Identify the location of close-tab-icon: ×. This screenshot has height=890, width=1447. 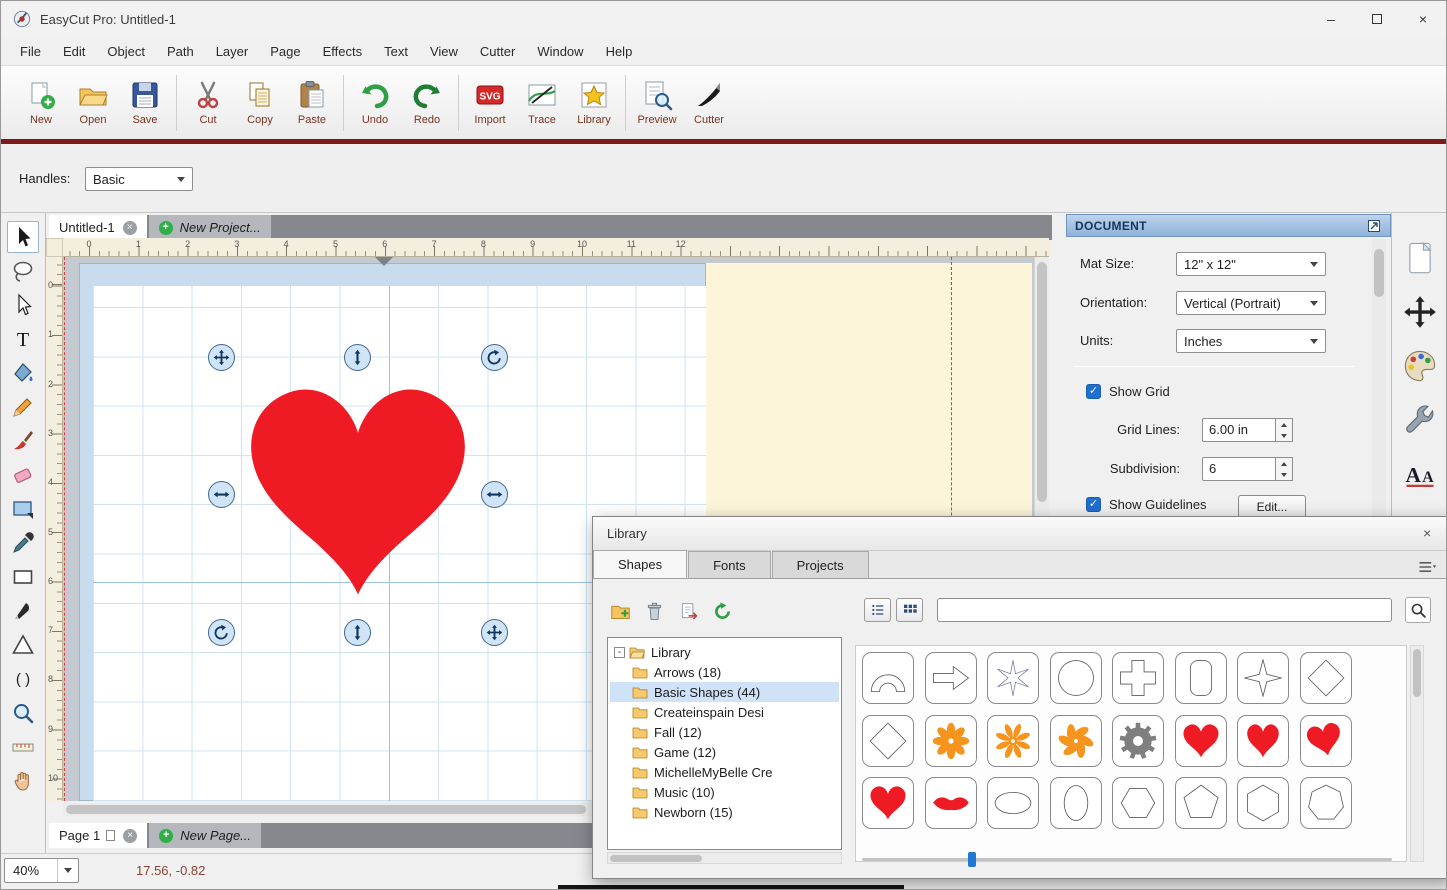
(129, 227).